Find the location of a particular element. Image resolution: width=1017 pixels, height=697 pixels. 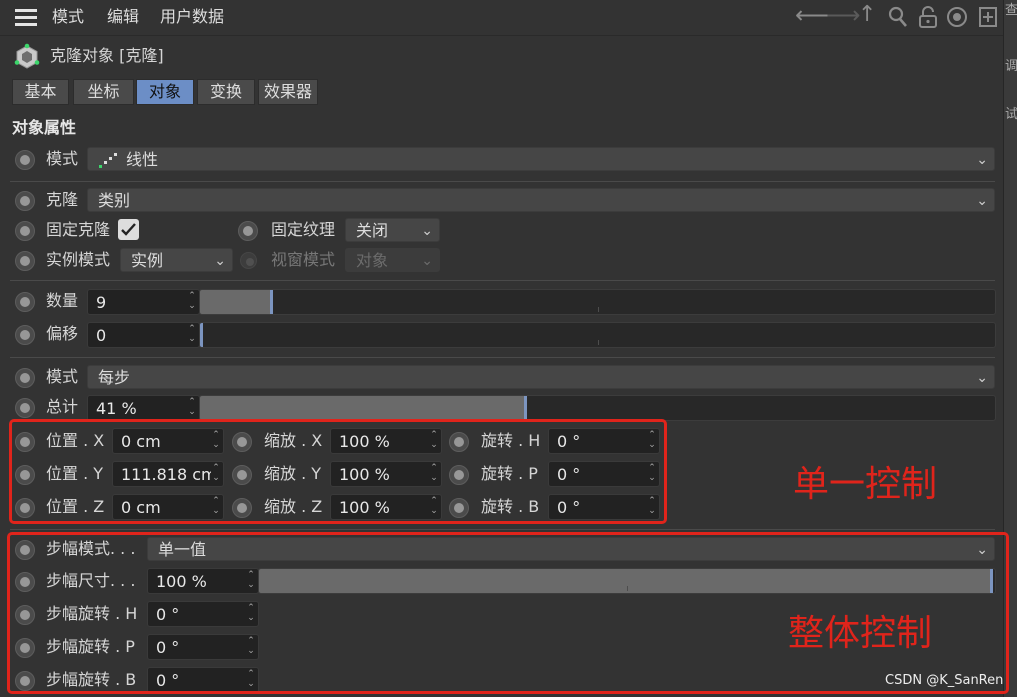

fix-texture-dropdown: 关闭 ⌄ is located at coordinates (392, 230).